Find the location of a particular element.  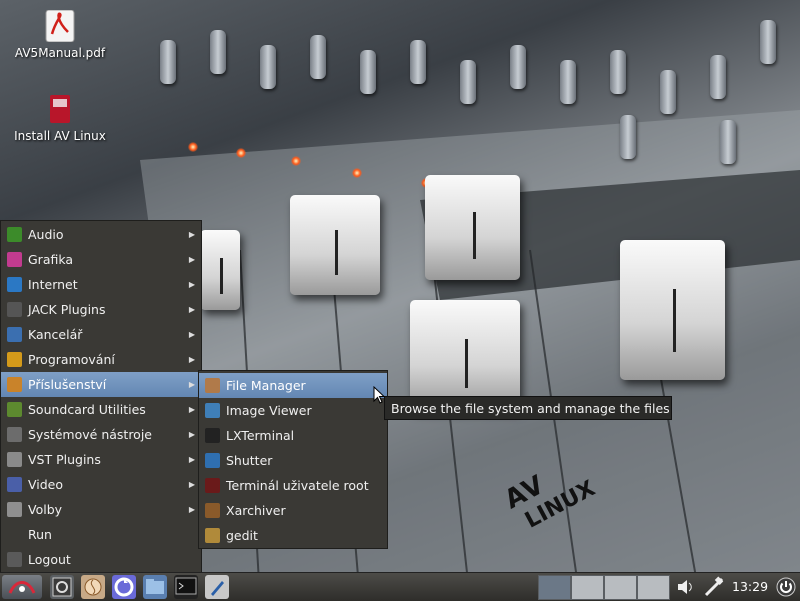

launcher-text-editor is located at coordinates (217, 587).